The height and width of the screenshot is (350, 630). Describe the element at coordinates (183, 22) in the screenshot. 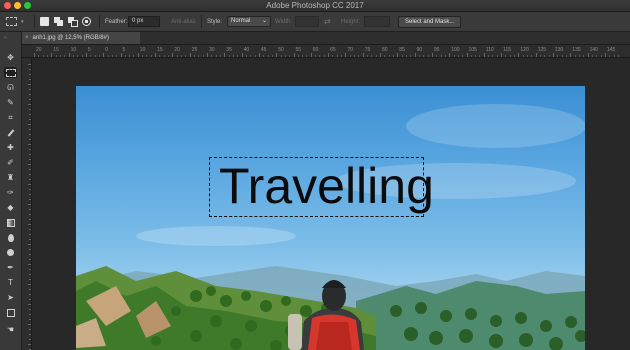

I see `anti-alias-checkbox-label: Anti-alias` at that location.